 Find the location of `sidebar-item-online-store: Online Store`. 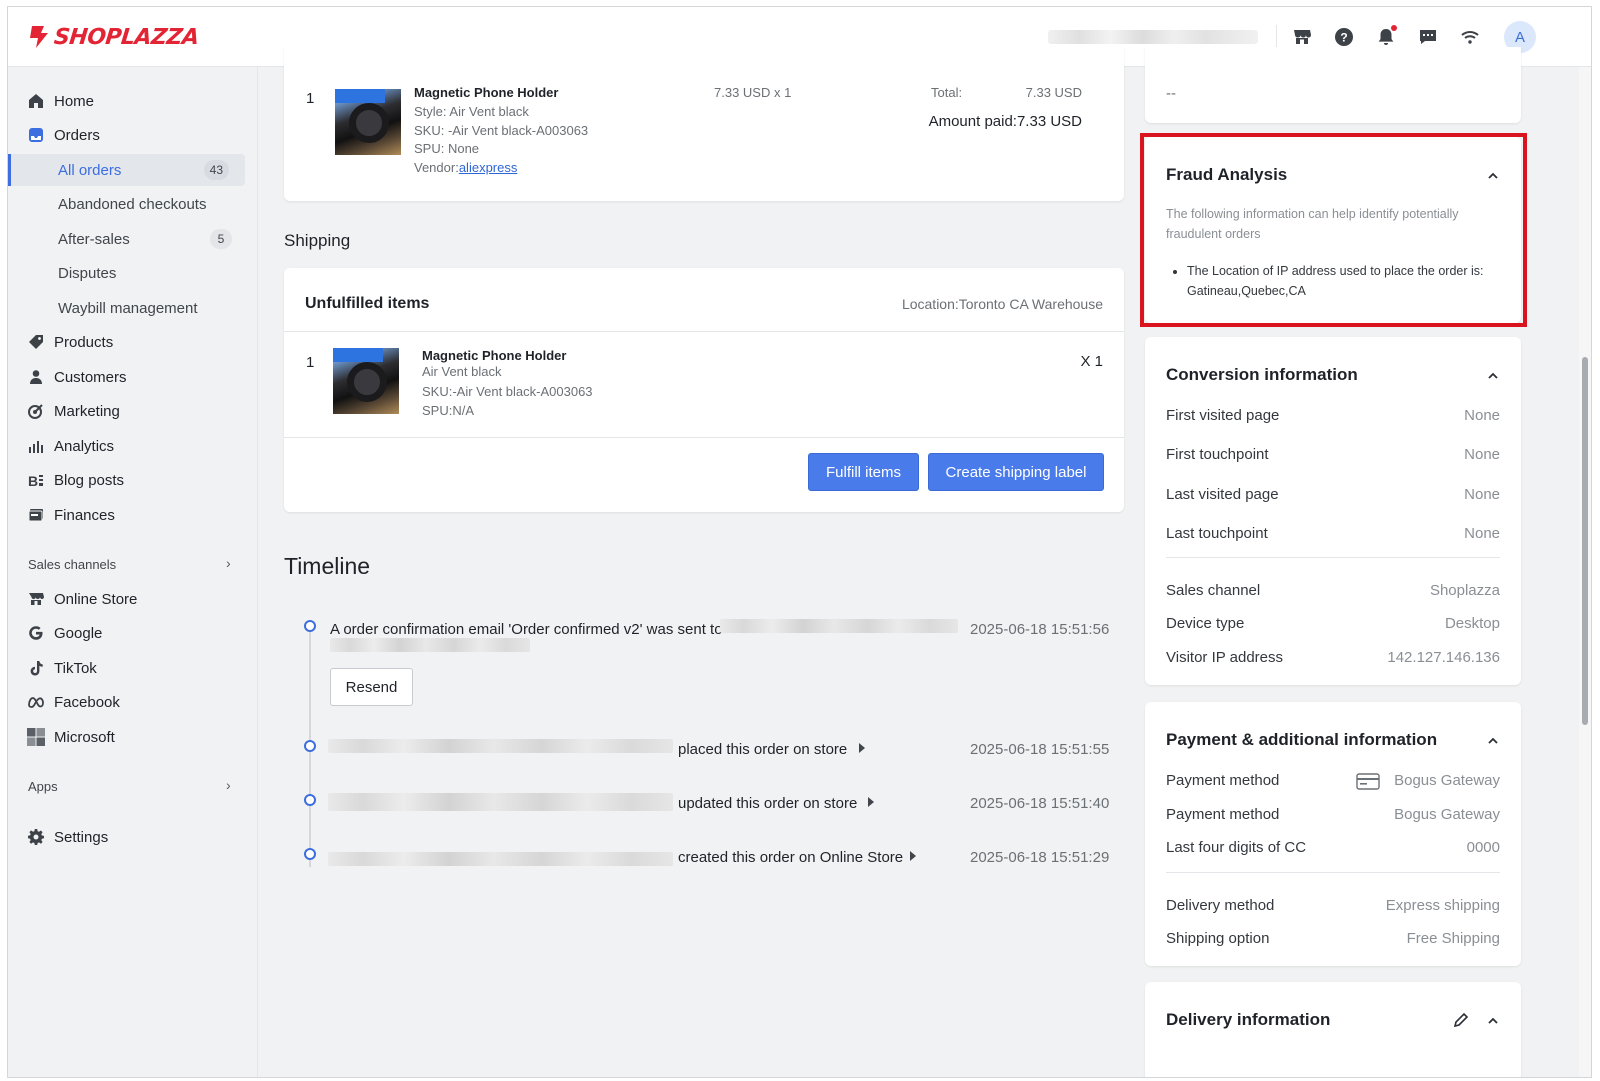

sidebar-item-online-store: Online Store is located at coordinates (133, 599).